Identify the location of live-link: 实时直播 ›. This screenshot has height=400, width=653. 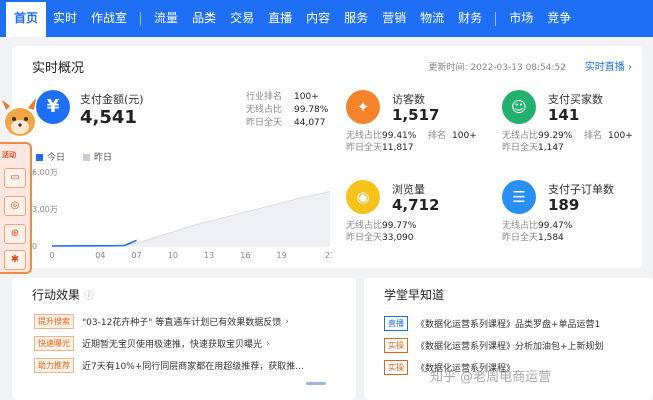
(608, 65).